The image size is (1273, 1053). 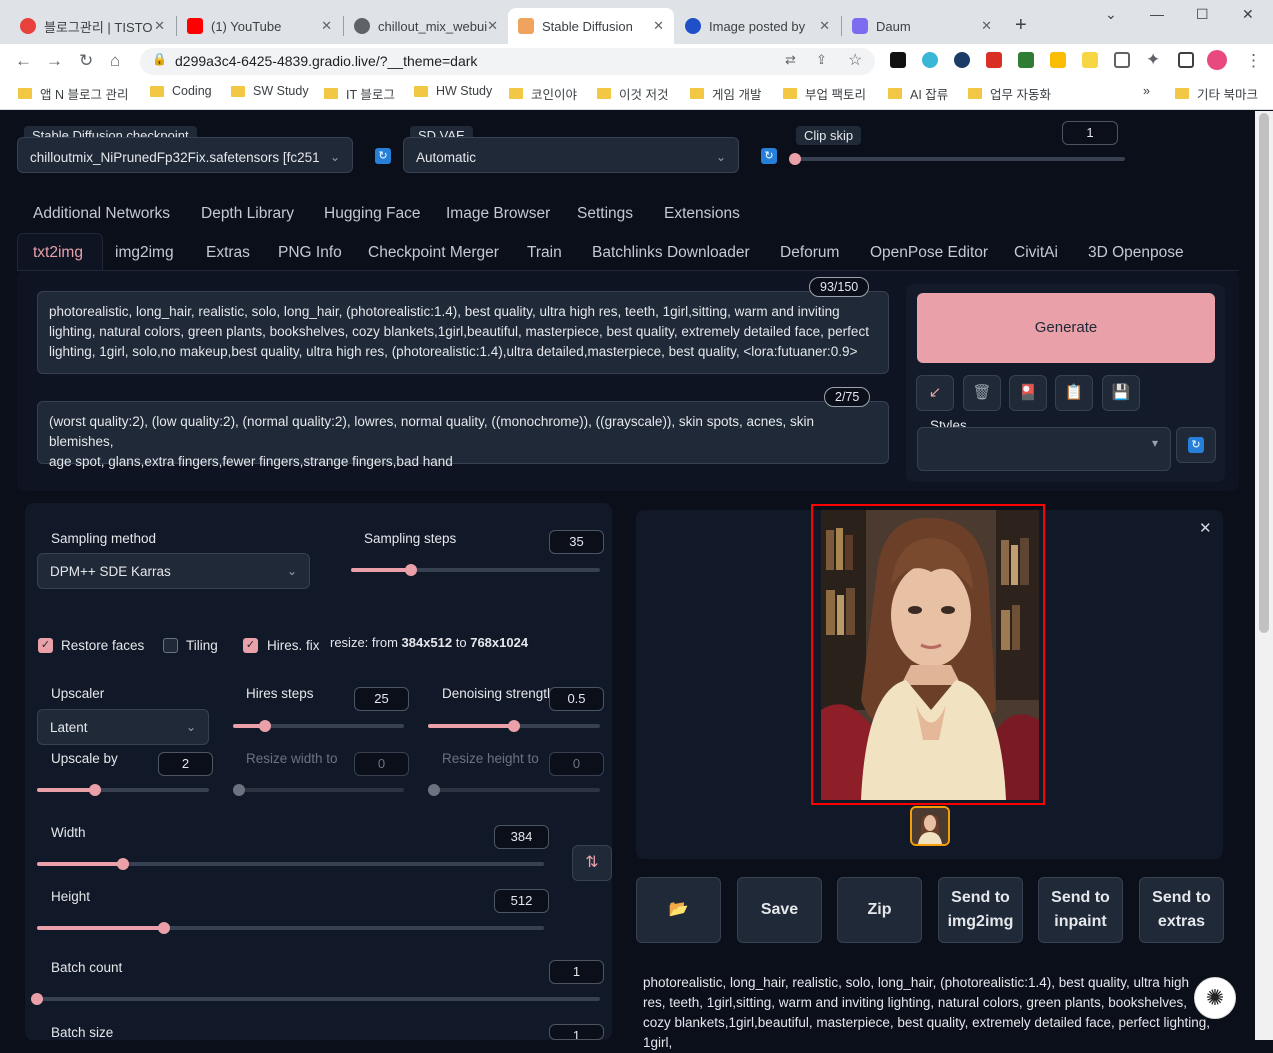 I want to click on resize-width-input: 0, so click(x=381, y=764).